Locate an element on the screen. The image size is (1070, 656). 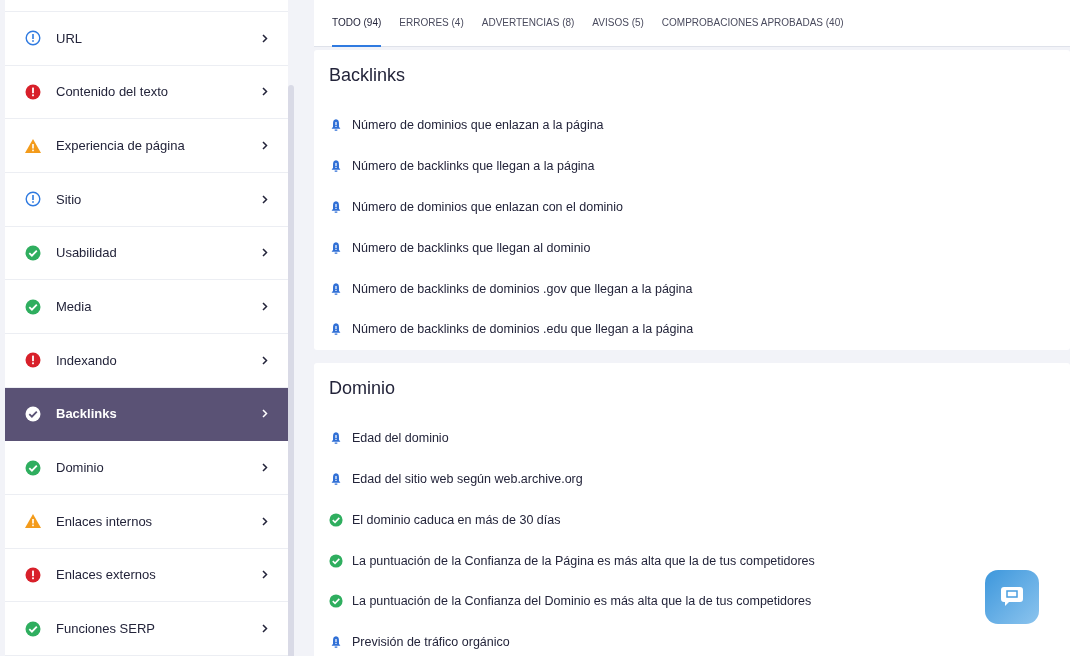
filter-tab: TODO (94) is located at coordinates (357, 23).